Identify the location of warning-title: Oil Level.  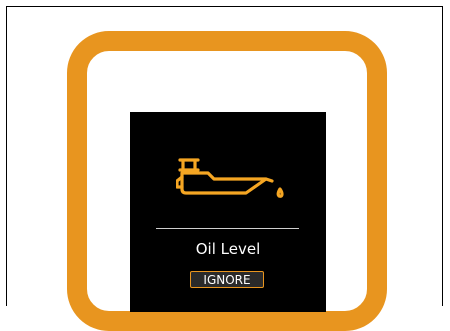
(228, 249).